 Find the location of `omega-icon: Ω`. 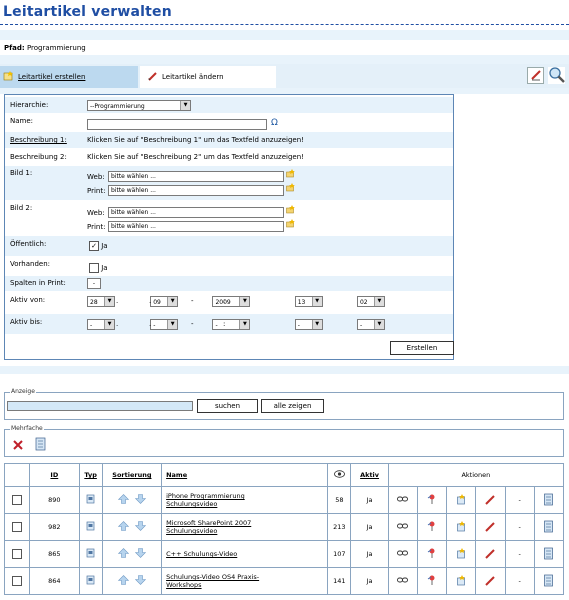

omega-icon: Ω is located at coordinates (274, 123).